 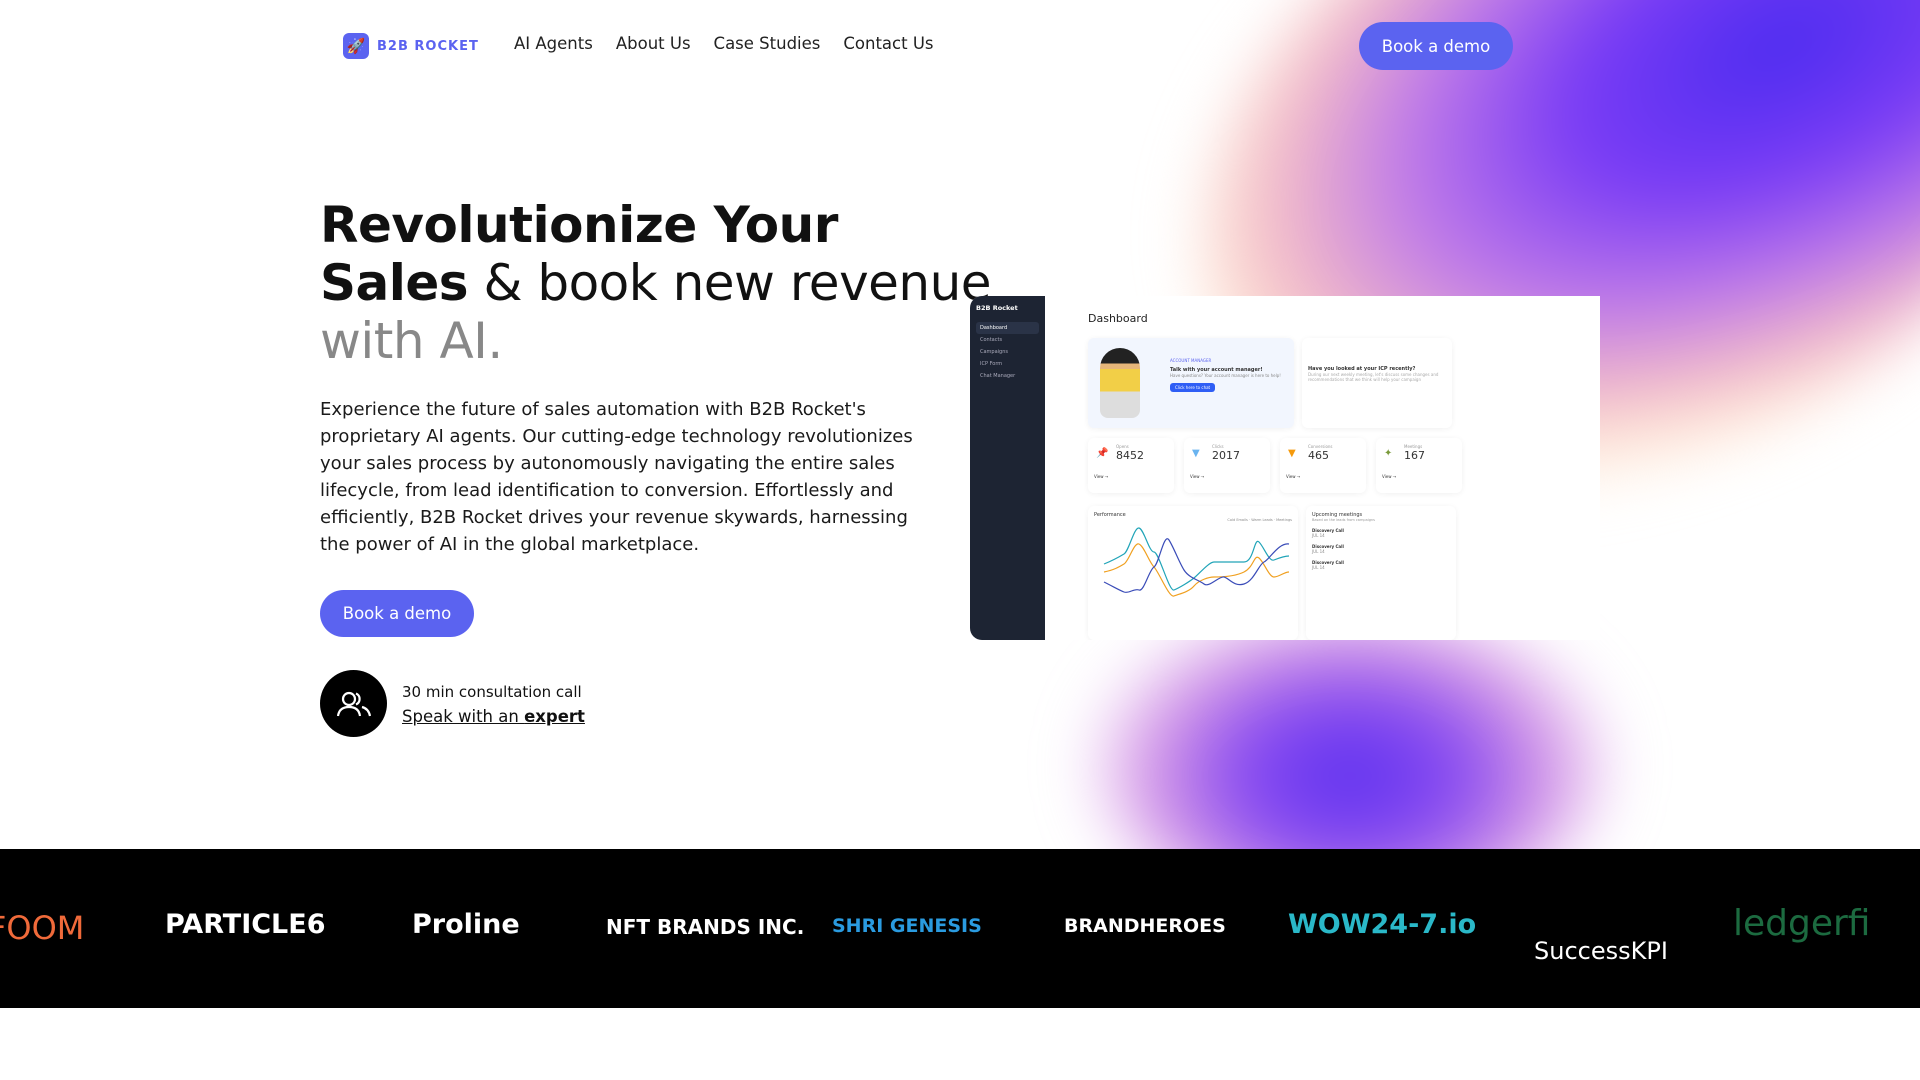 What do you see at coordinates (1419, 465) in the screenshot?
I see `stat-card: ✦ Meetings 167 View →` at bounding box center [1419, 465].